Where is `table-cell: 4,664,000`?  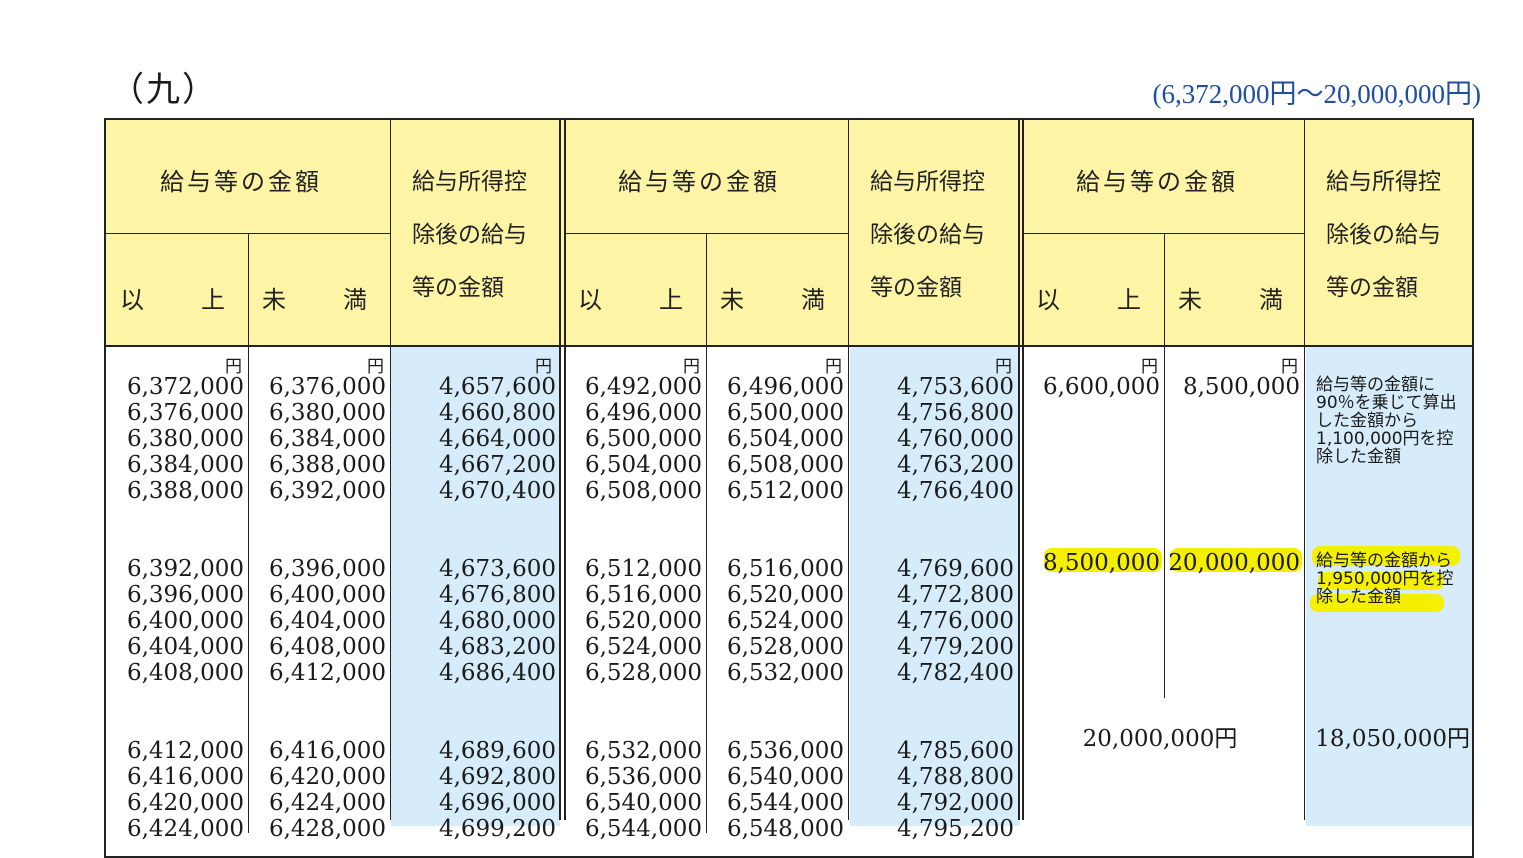
table-cell: 4,664,000 is located at coordinates (497, 439).